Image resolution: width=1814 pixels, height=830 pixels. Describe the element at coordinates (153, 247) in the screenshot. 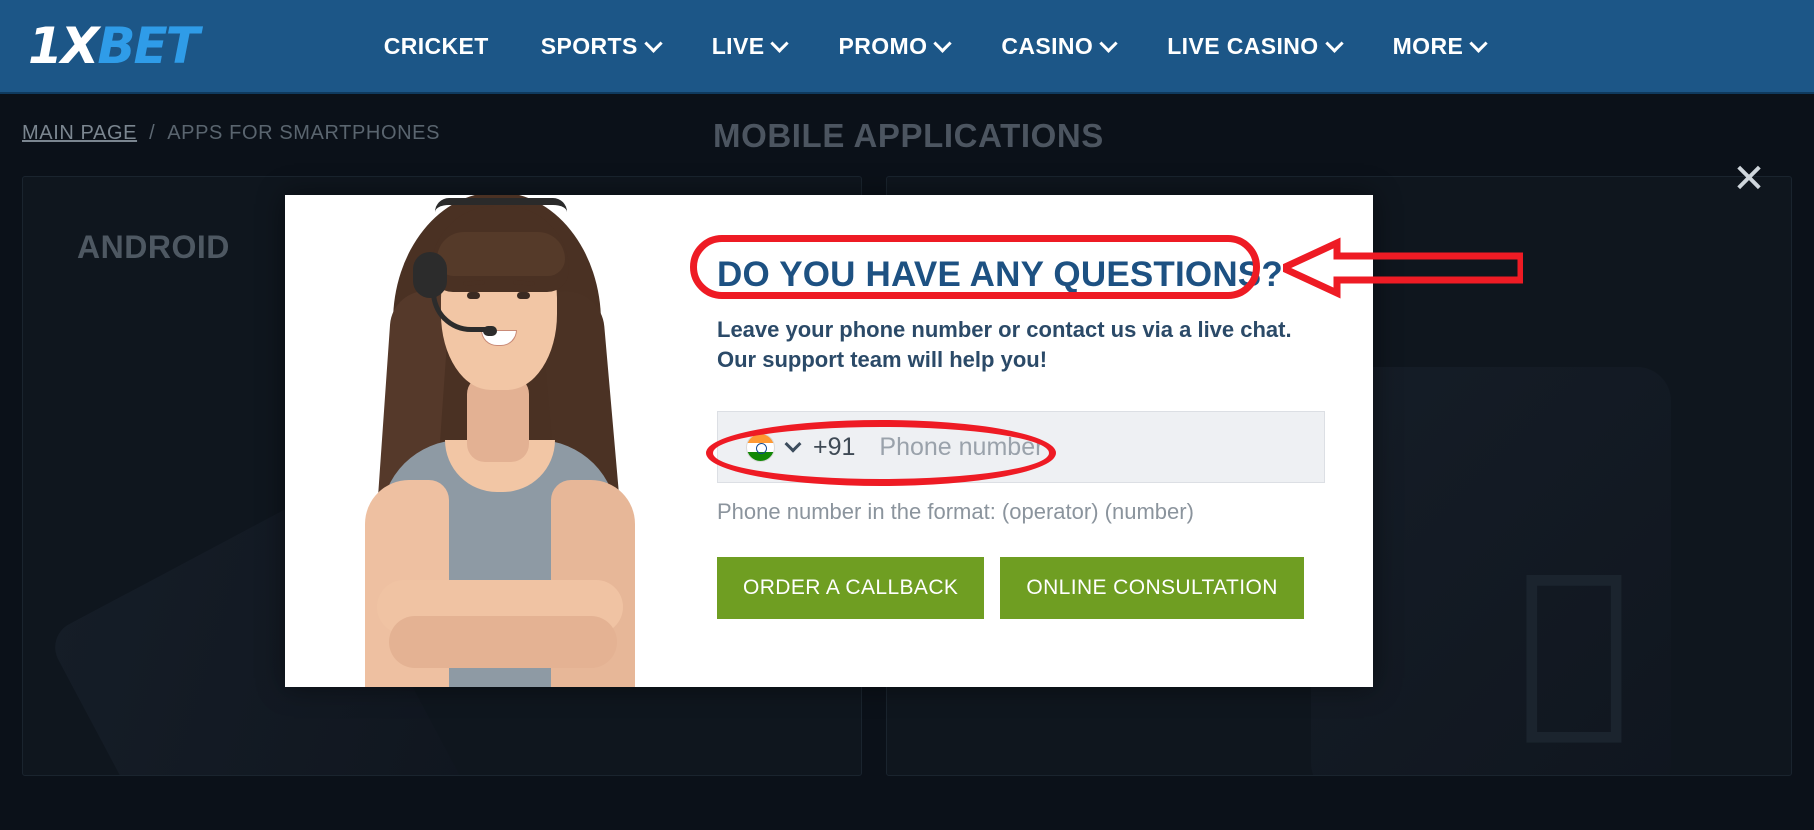

I see `android-card-label: ANDROID` at that location.